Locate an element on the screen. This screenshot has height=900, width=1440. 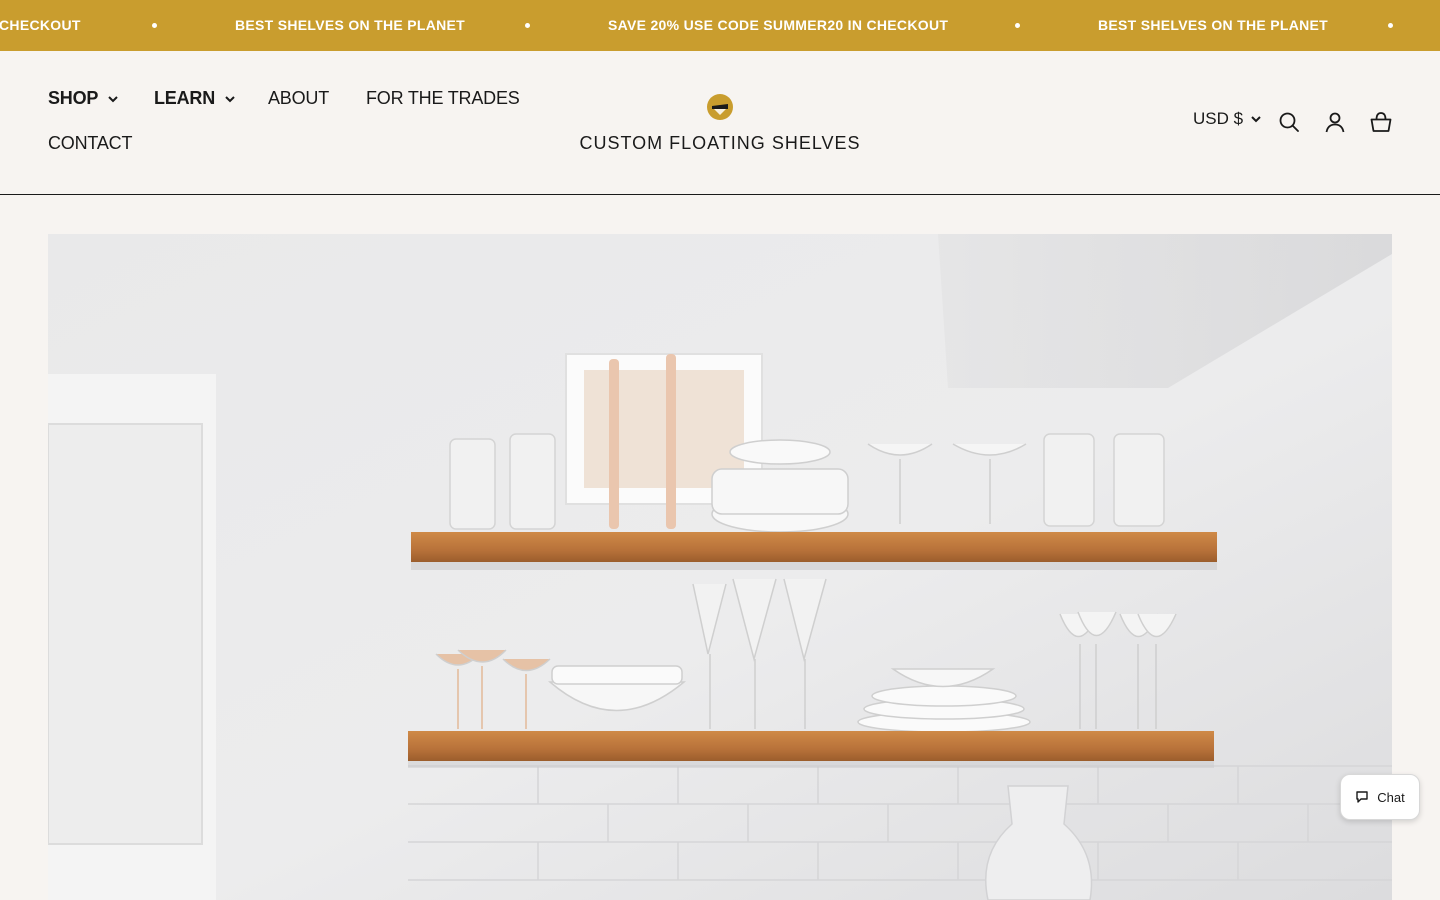
nav-for-the-trades: FOR THE TRADES is located at coordinates (443, 98).